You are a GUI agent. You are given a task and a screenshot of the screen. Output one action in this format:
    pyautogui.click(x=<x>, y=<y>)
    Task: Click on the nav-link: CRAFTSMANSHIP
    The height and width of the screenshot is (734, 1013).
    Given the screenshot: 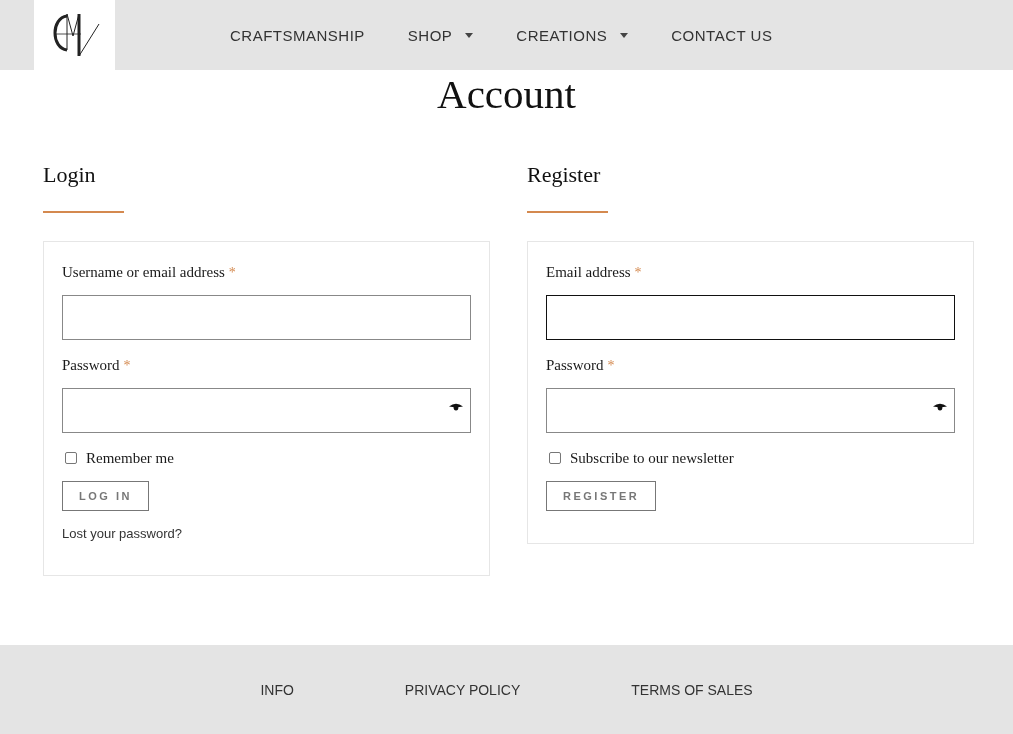 What is the action you would take?
    pyautogui.click(x=297, y=35)
    